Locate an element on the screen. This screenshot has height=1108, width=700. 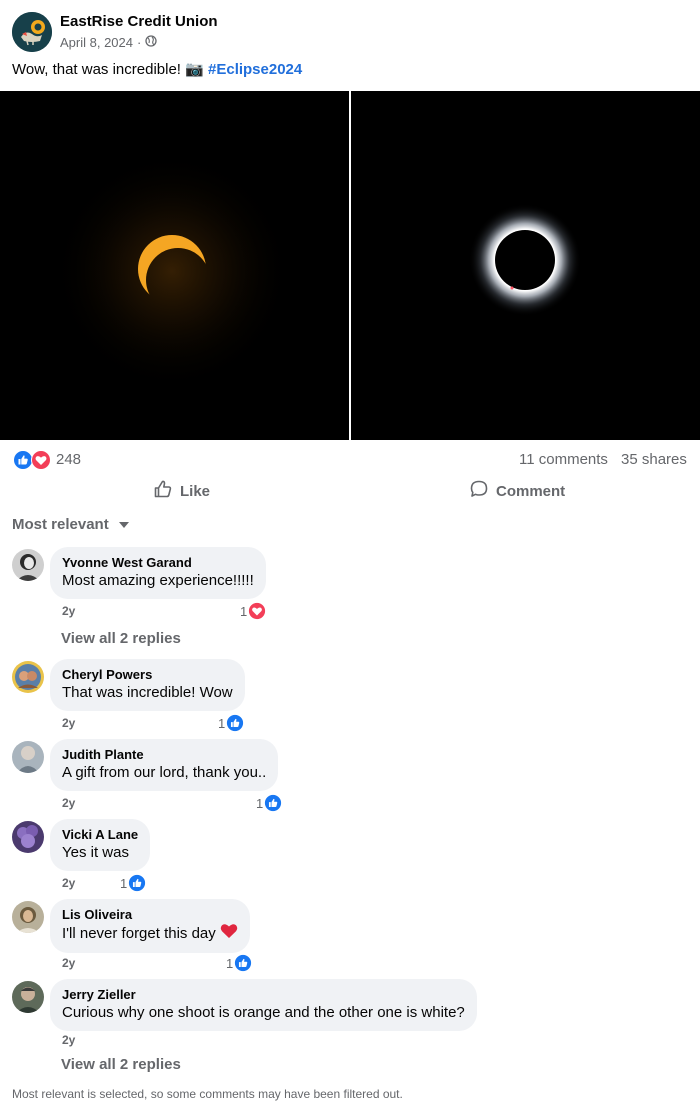
page-name: EastRise Credit Union is located at coordinates (139, 21).